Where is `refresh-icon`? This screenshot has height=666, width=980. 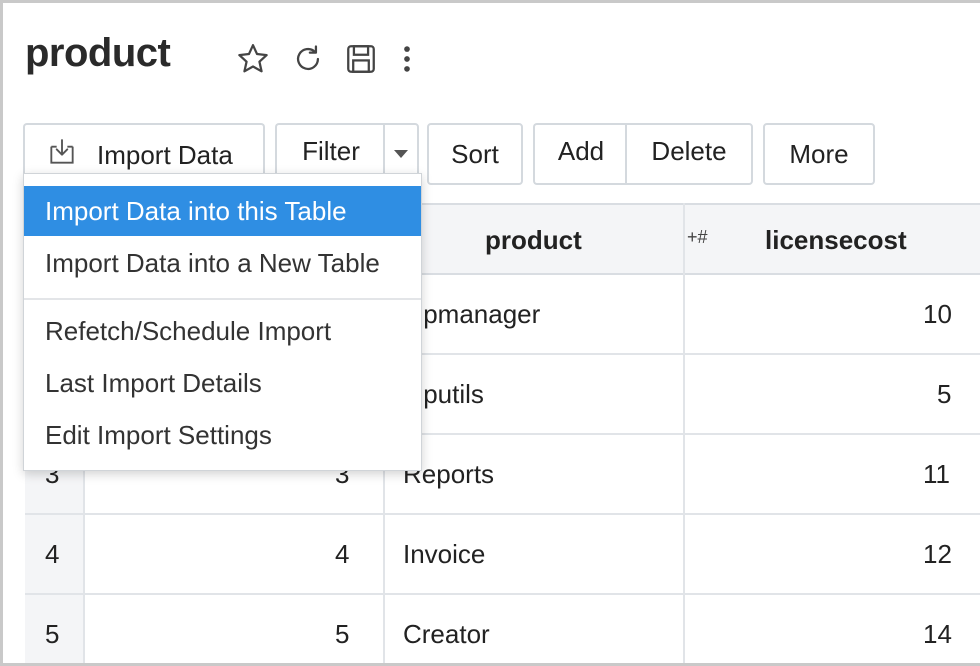
refresh-icon is located at coordinates (308, 59).